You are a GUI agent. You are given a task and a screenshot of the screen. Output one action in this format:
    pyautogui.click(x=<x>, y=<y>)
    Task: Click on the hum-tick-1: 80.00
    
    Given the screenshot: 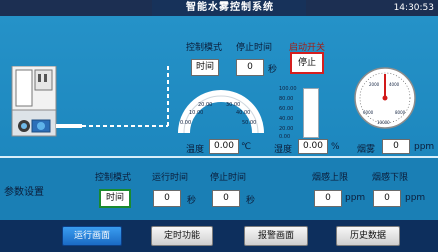 What is the action you would take?
    pyautogui.click(x=286, y=99)
    